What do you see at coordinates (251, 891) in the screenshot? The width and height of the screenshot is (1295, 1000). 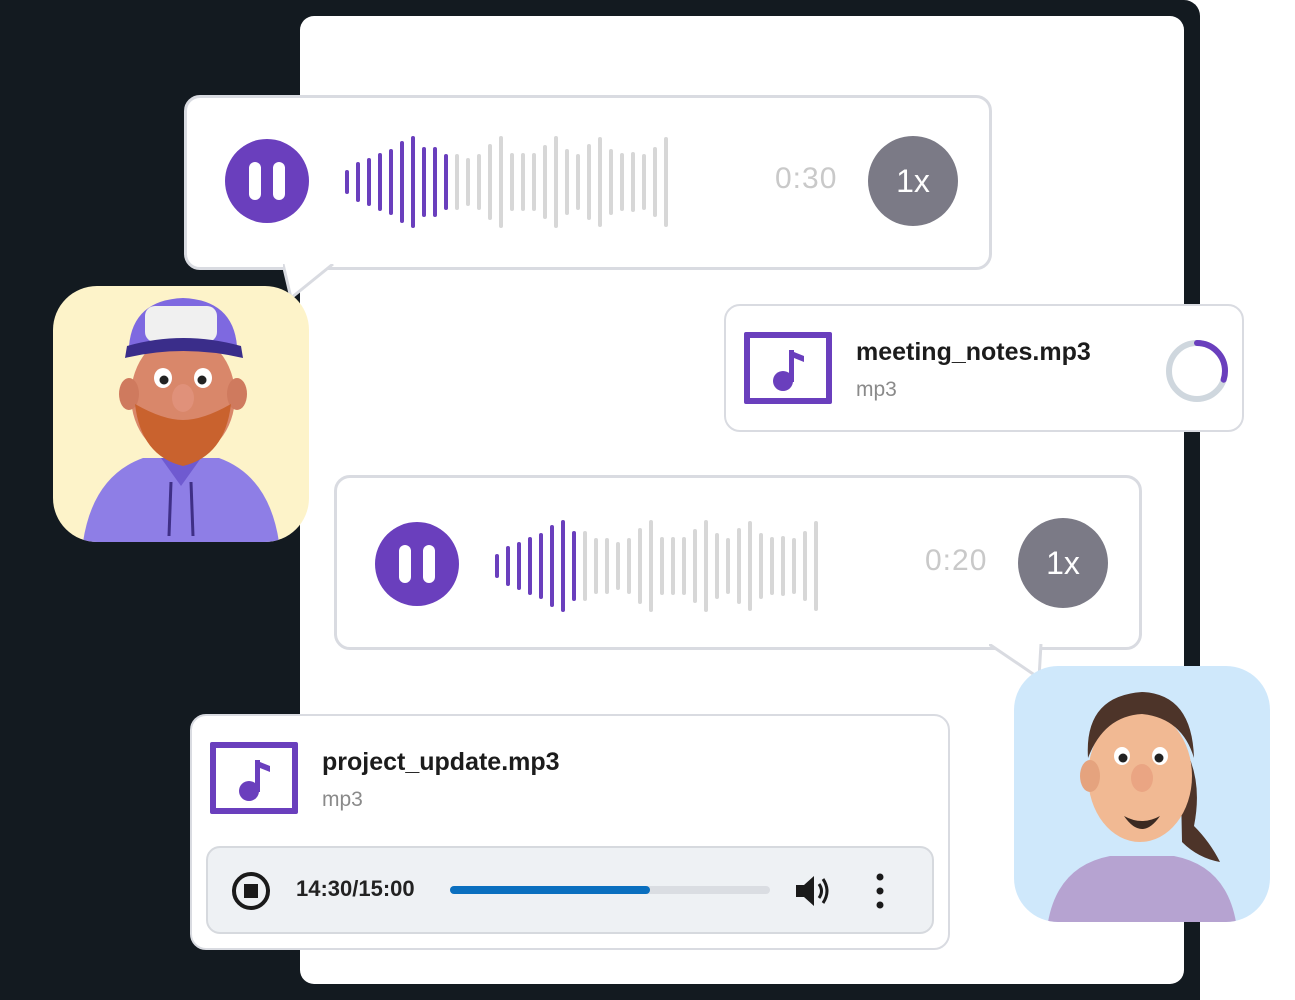 I see `stop-icon` at bounding box center [251, 891].